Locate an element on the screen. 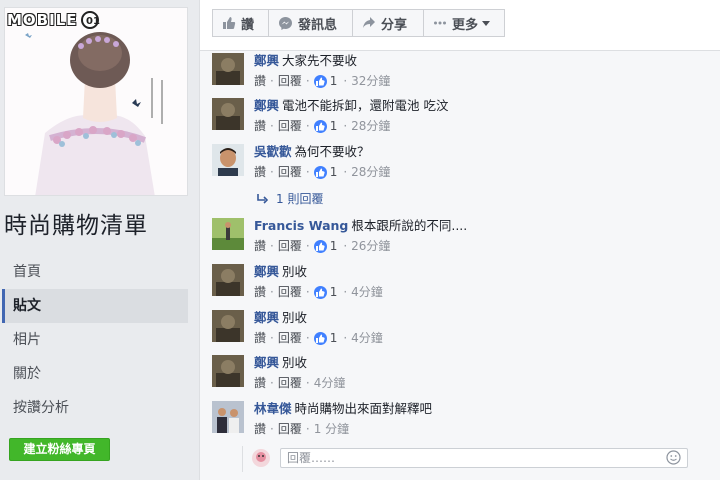 Image resolution: width=720 pixels, height=480 pixels. emoji-icon is located at coordinates (673, 457).